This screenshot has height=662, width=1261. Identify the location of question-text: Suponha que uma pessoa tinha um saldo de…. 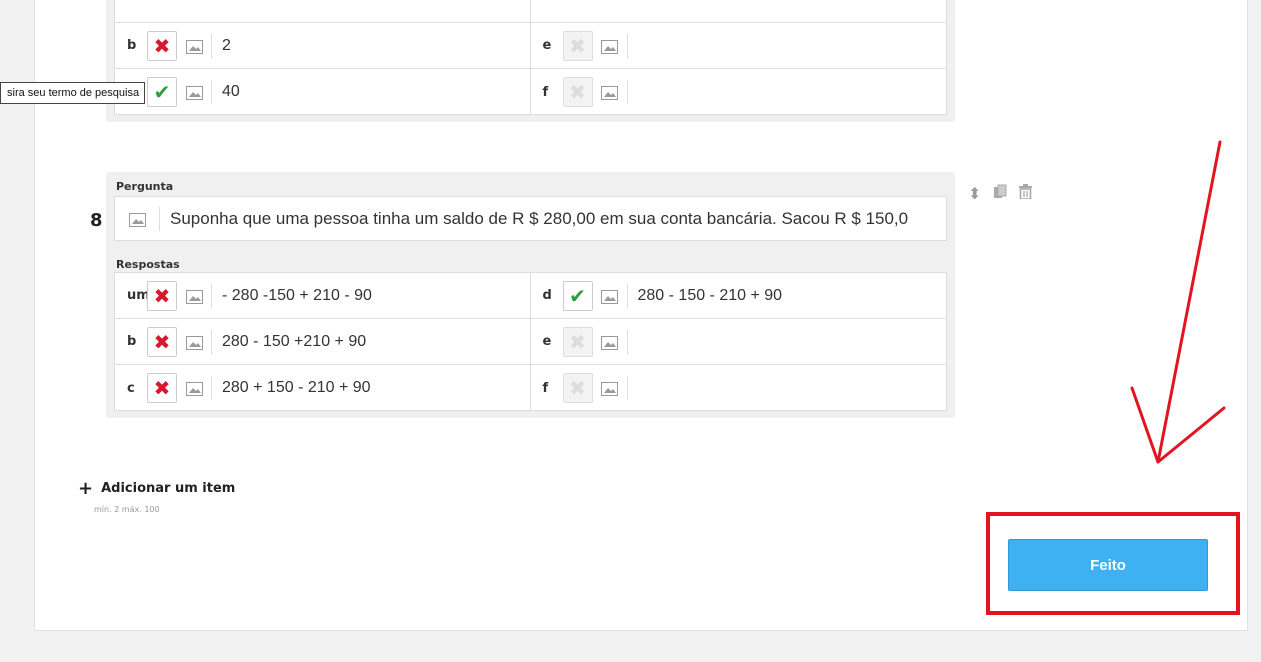
(534, 219).